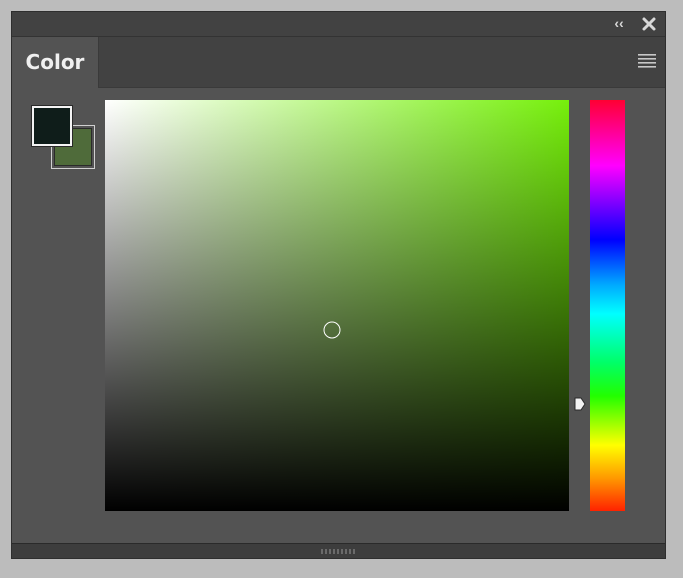 The image size is (683, 578). Describe the element at coordinates (52, 126) in the screenshot. I see `foreground-color-swatch` at that location.